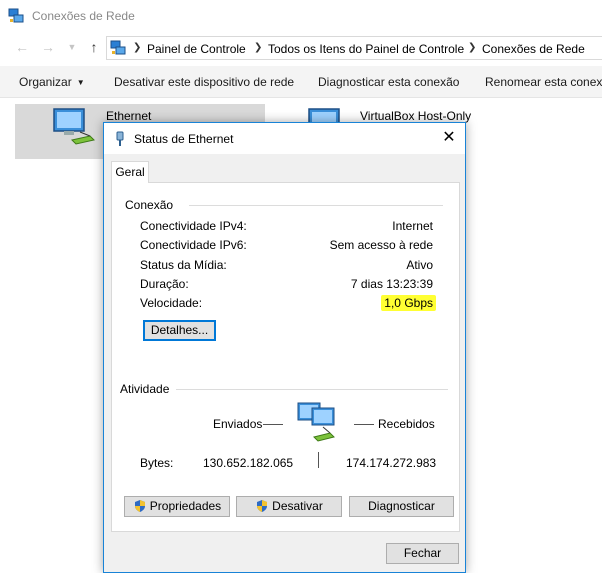  What do you see at coordinates (74, 126) in the screenshot?
I see `ethernet-adapter-icon` at bounding box center [74, 126].